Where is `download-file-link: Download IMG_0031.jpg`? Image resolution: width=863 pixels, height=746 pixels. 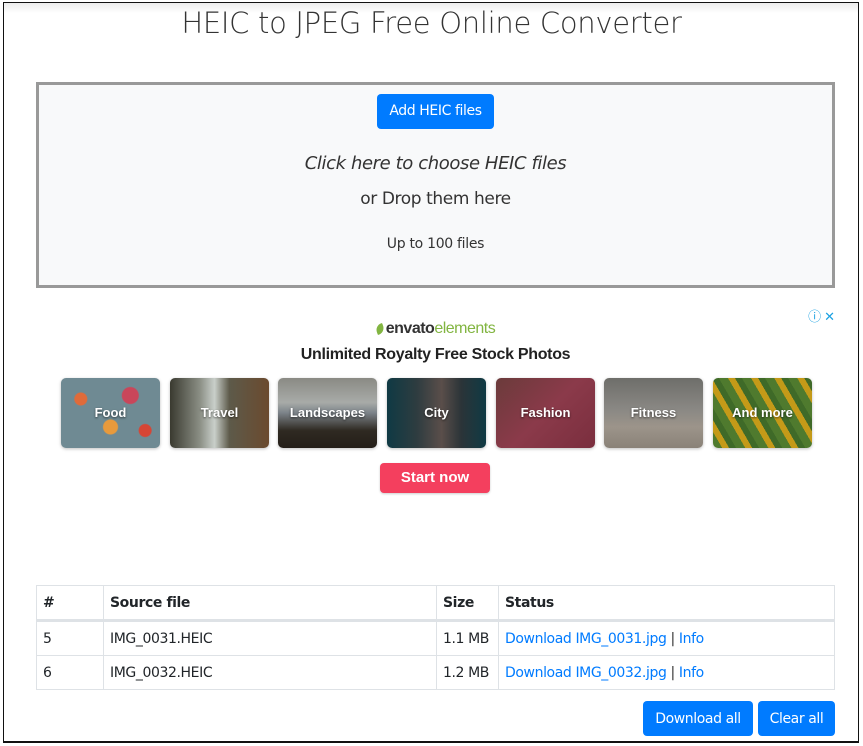
download-file-link: Download IMG_0031.jpg is located at coordinates (586, 639).